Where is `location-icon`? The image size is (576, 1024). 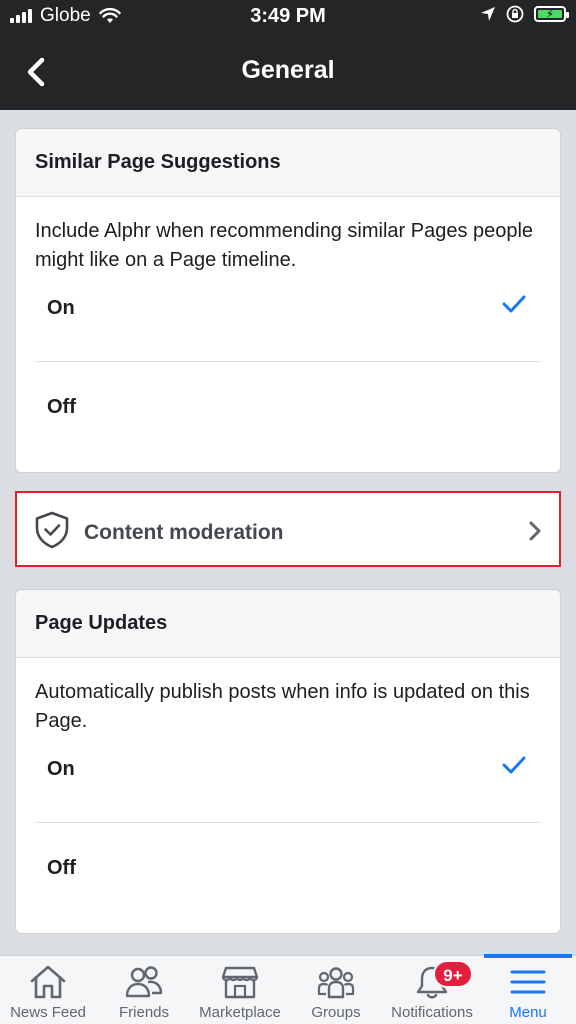
location-icon is located at coordinates (488, 14).